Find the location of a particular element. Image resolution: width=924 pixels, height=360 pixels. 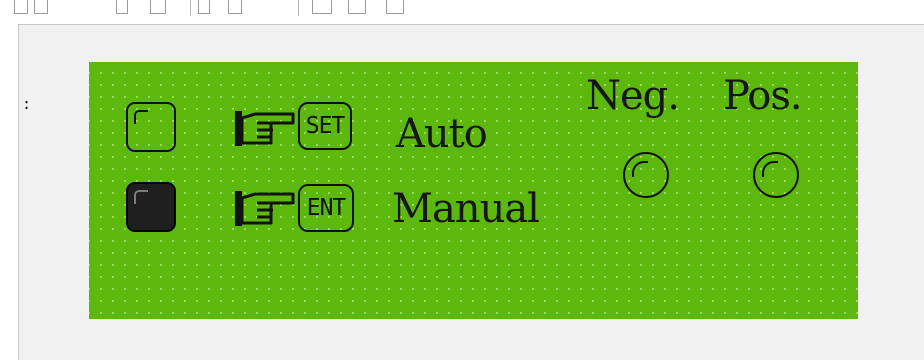

positive-indicator-label: Pos. is located at coordinates (763, 96).